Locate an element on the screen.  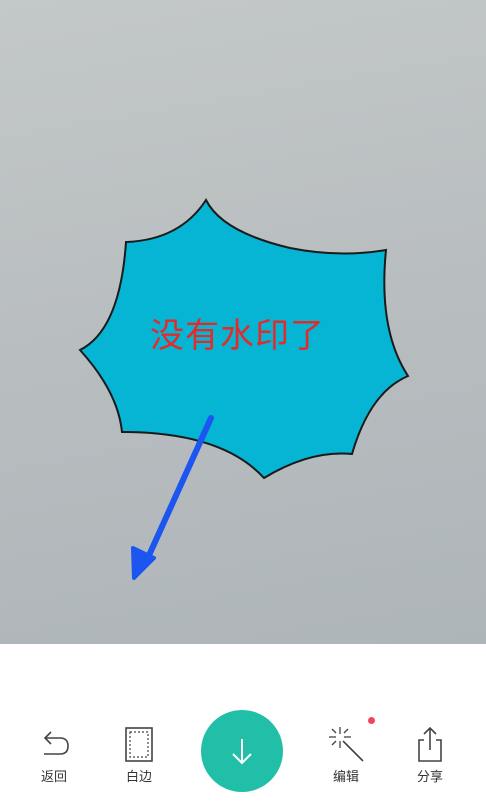
back-label: 返回 is located at coordinates (53, 777).